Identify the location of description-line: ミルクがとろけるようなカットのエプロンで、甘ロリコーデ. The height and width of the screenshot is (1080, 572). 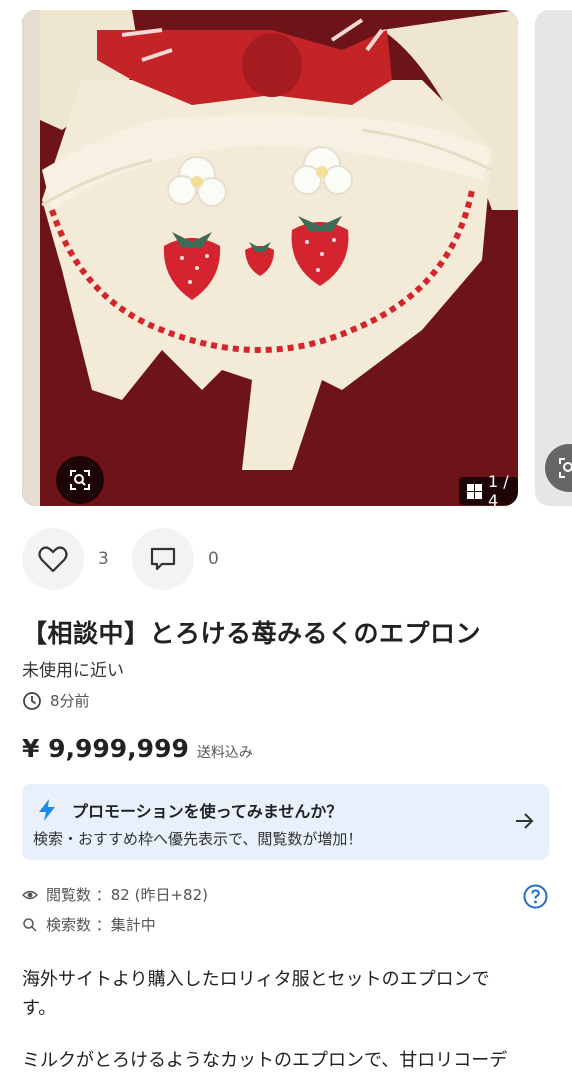
(265, 1060).